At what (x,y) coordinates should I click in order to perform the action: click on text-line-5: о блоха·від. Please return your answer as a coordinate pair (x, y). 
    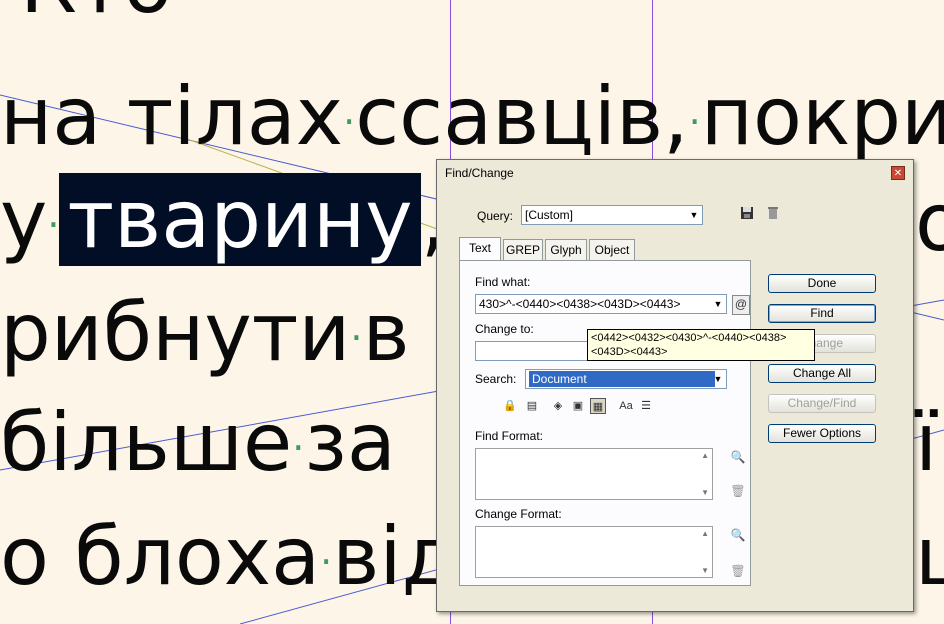
    Looking at the image, I should click on (228, 556).